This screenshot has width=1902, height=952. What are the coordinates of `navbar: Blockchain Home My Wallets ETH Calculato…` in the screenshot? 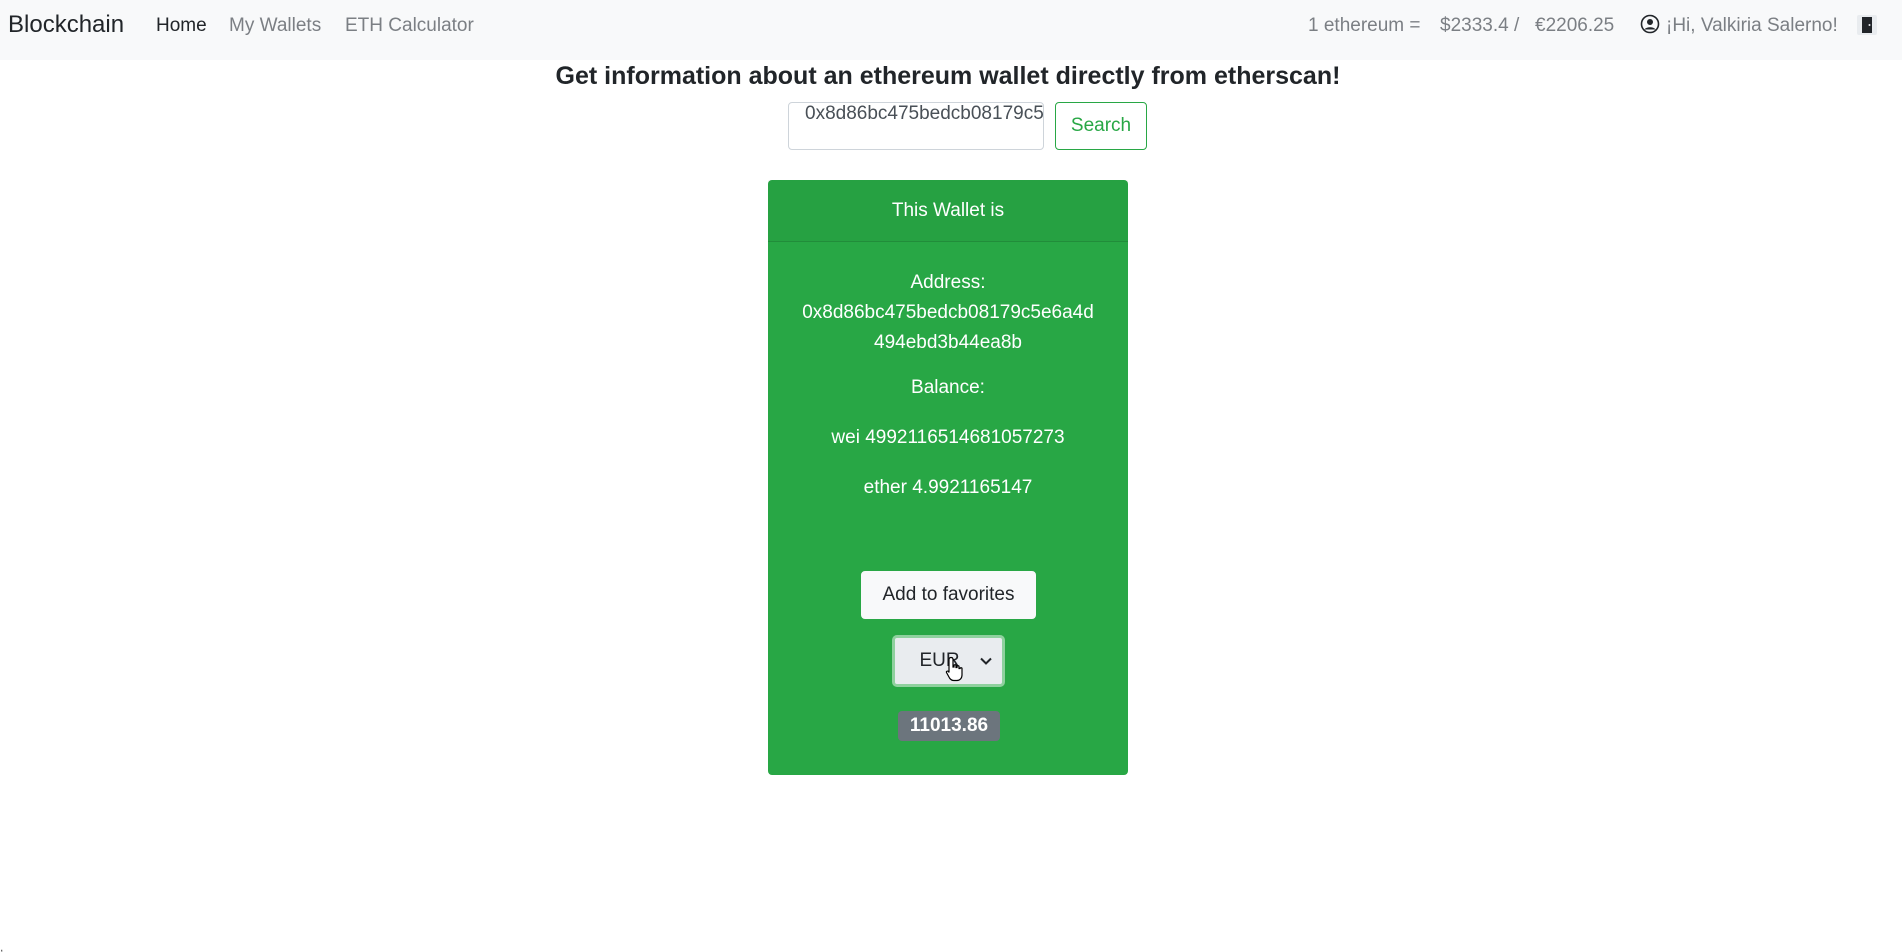 It's located at (951, 30).